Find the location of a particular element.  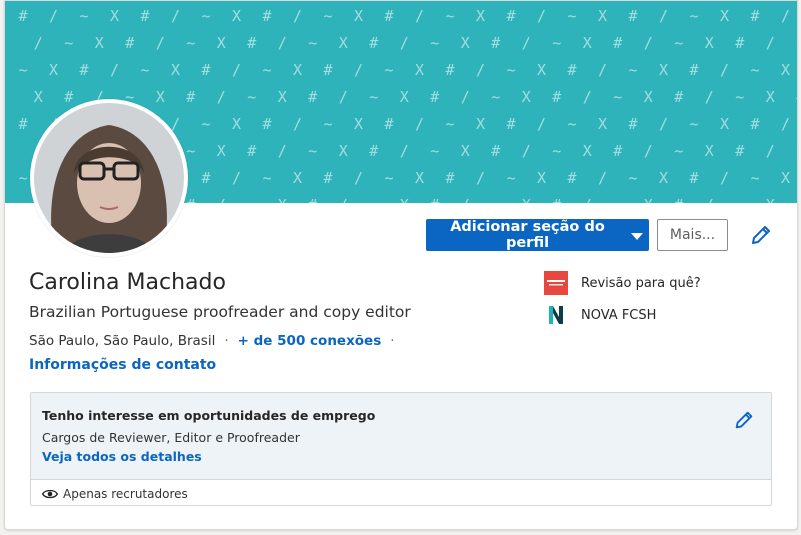

experience-label: NOVA FCSH is located at coordinates (619, 315).